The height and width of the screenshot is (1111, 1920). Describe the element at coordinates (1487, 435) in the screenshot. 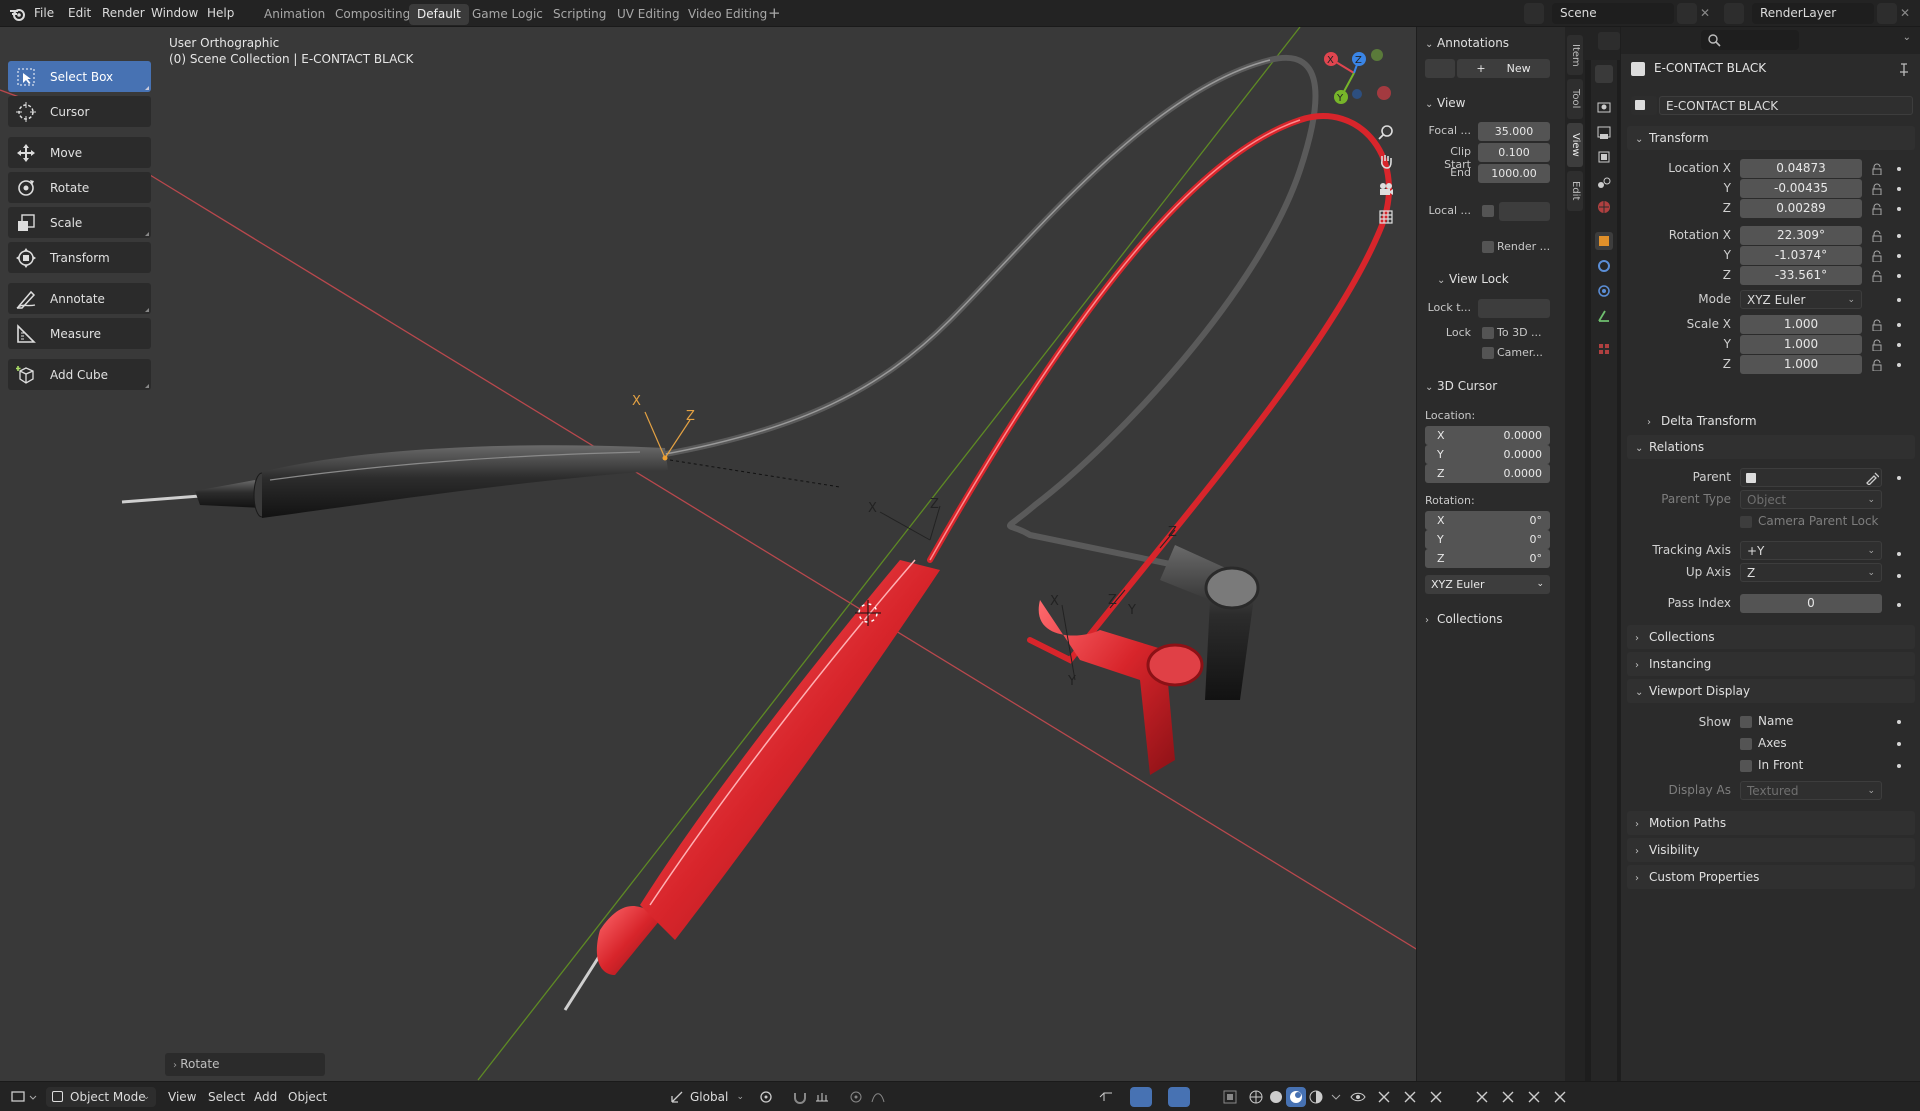

I see `cursor-location-x-field: X 0.0000` at that location.